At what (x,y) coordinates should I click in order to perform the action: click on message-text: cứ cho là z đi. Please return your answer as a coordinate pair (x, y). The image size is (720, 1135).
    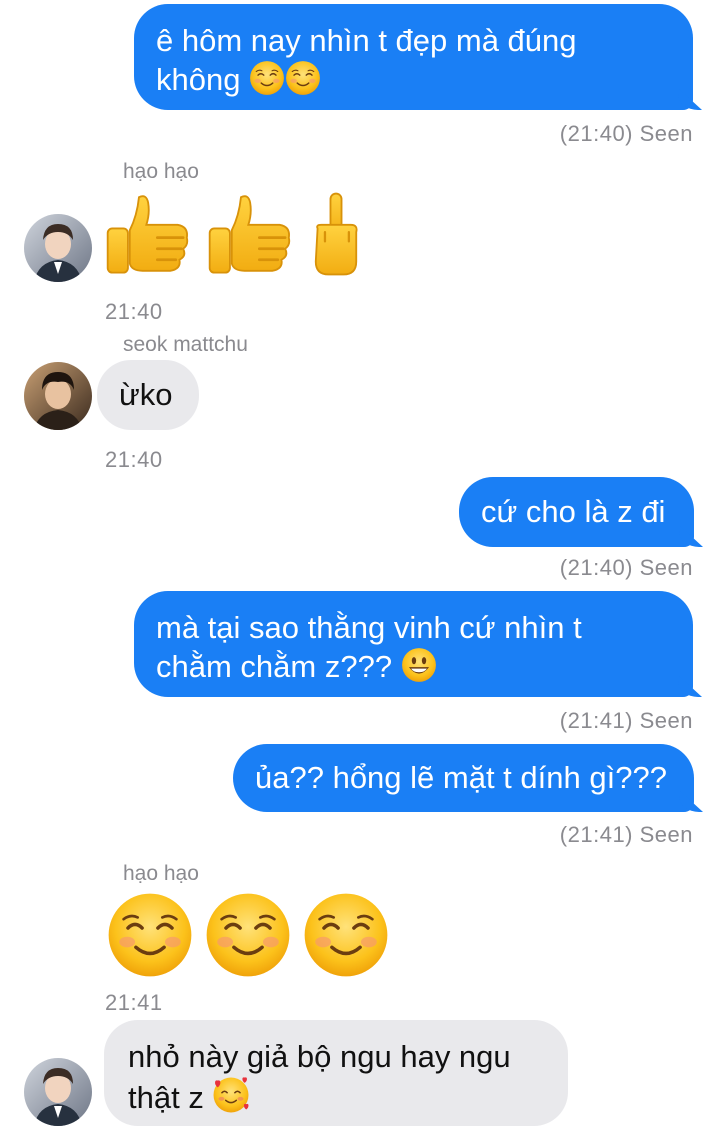
    Looking at the image, I should click on (573, 511).